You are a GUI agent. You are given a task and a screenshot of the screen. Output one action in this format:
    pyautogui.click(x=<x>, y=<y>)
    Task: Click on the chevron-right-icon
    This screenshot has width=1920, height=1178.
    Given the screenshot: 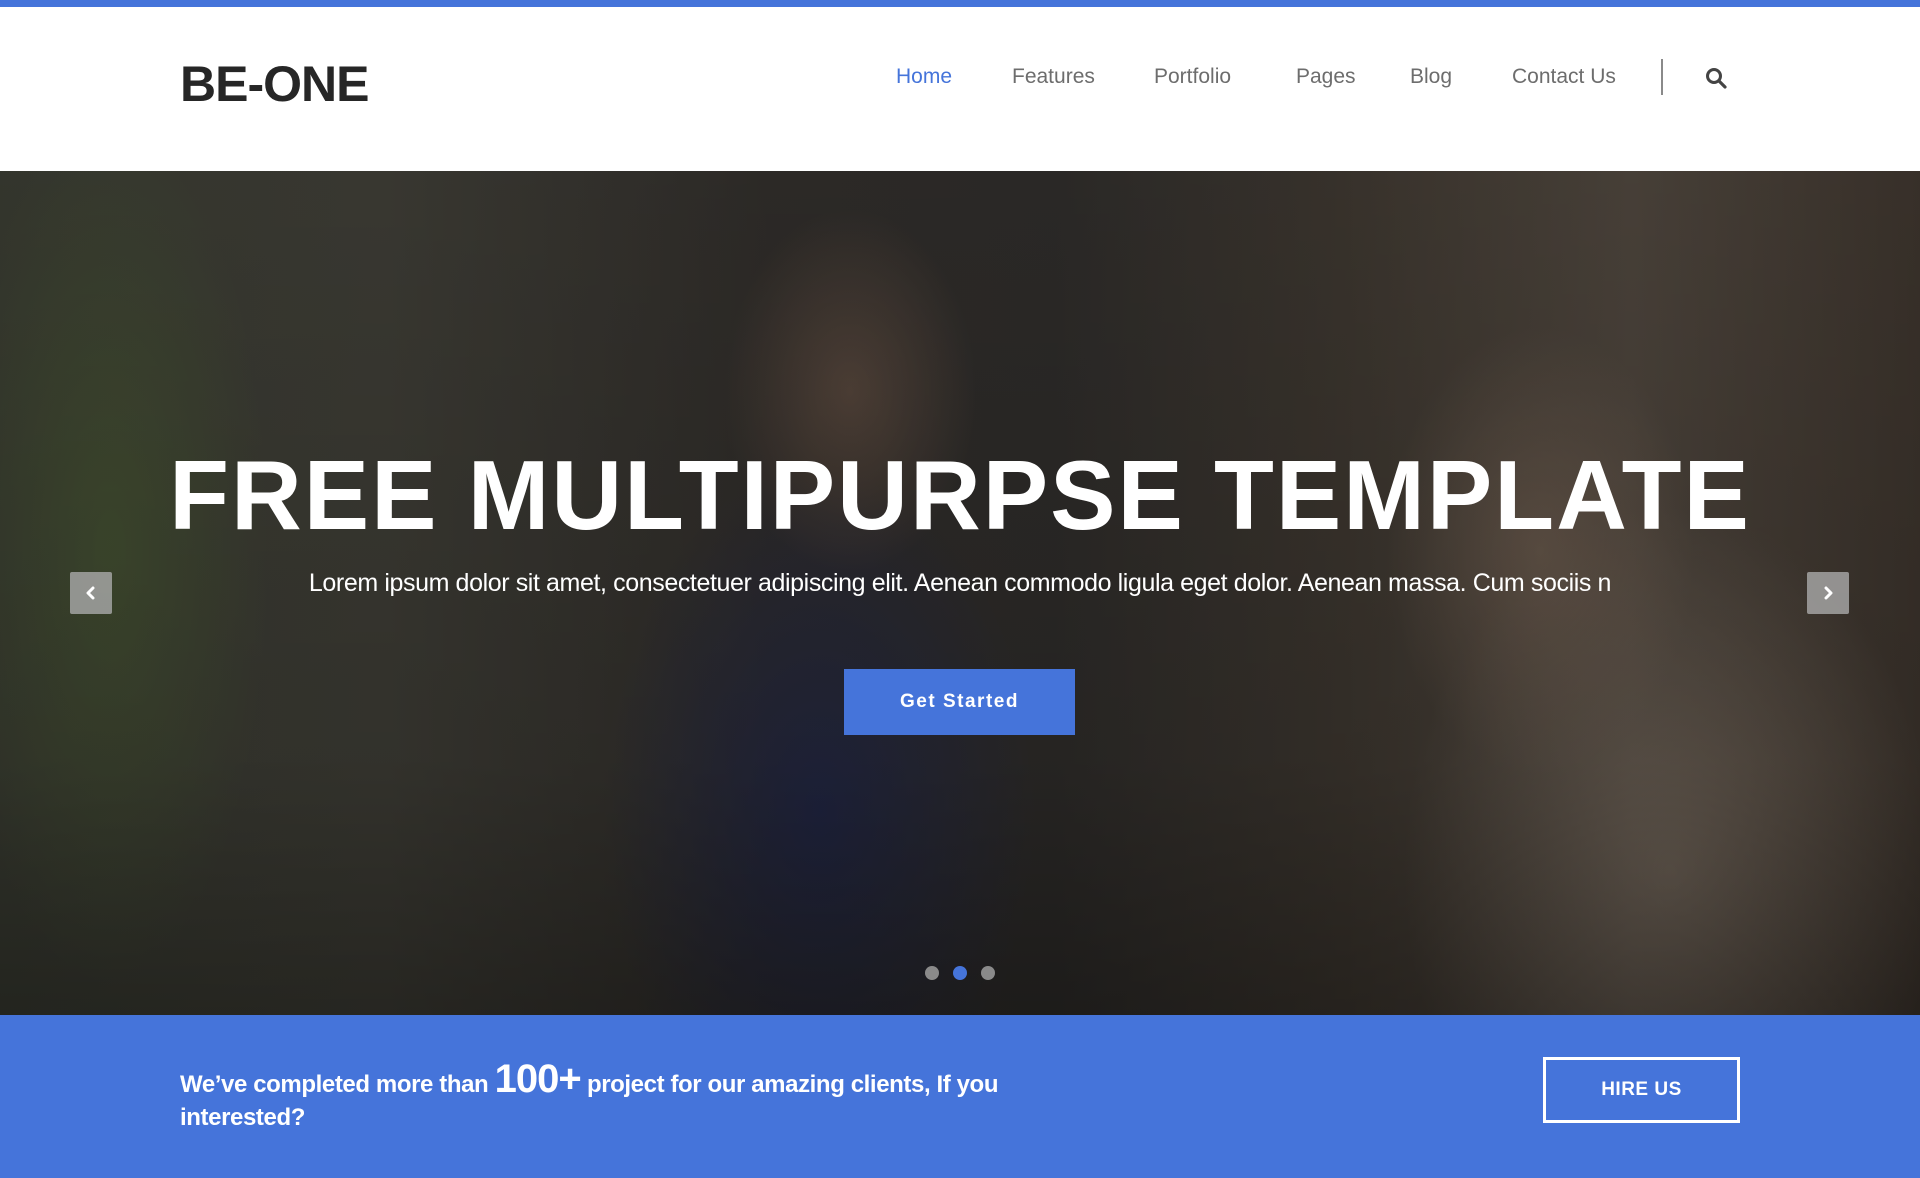 What is the action you would take?
    pyautogui.click(x=1828, y=593)
    